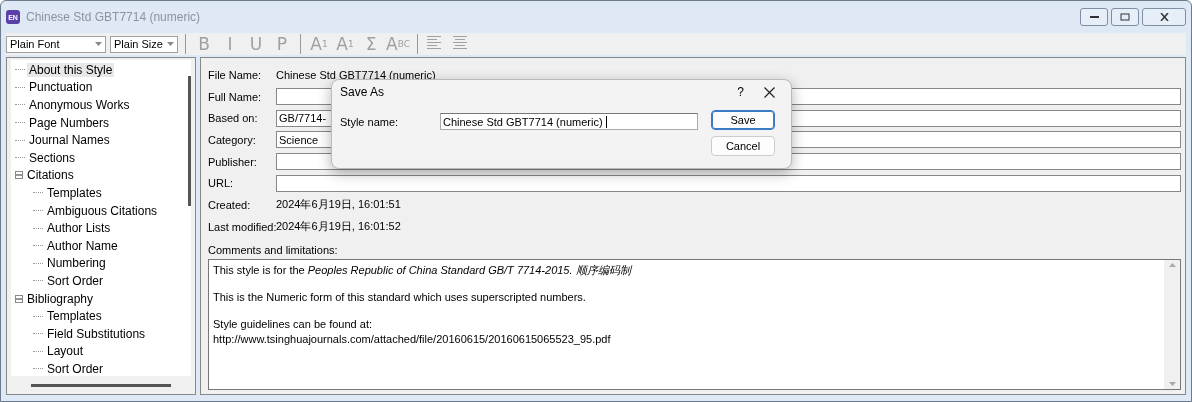 Image resolution: width=1192 pixels, height=402 pixels. I want to click on field-value: Chinese Std GBT7714 (numeric), so click(356, 74).